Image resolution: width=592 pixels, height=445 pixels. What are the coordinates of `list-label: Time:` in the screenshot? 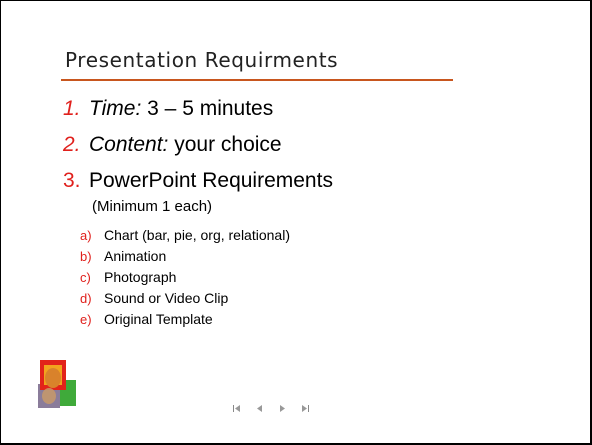 It's located at (115, 108).